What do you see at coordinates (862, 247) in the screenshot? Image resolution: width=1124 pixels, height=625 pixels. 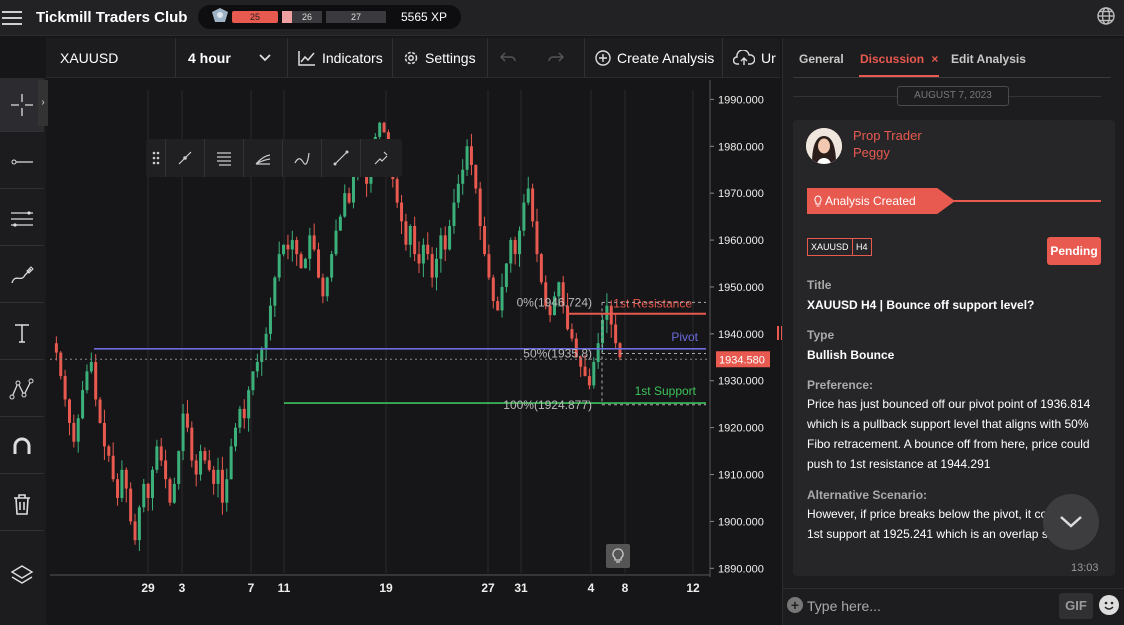 I see `timeframe-tag: H4` at bounding box center [862, 247].